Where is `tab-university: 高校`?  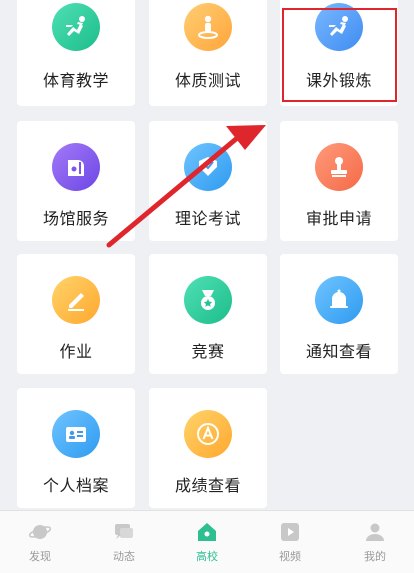
tab-university: 高校 is located at coordinates (207, 541).